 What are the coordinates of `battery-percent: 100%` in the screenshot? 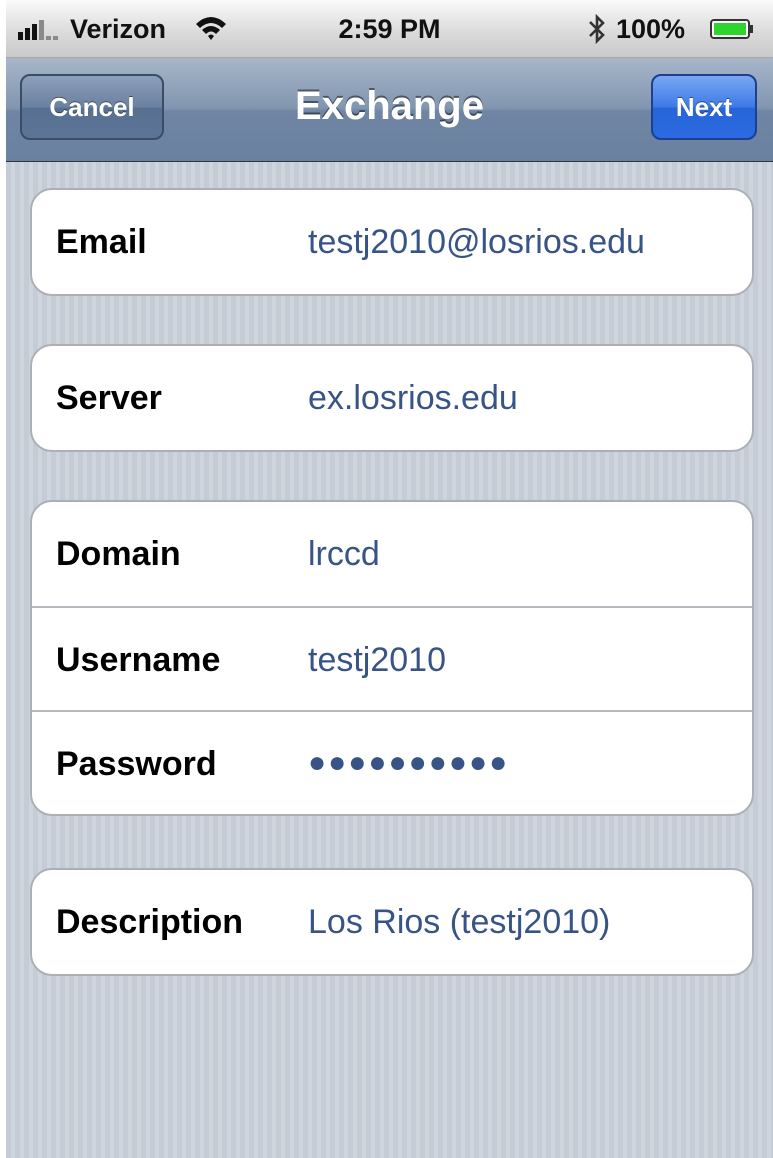 It's located at (651, 29).